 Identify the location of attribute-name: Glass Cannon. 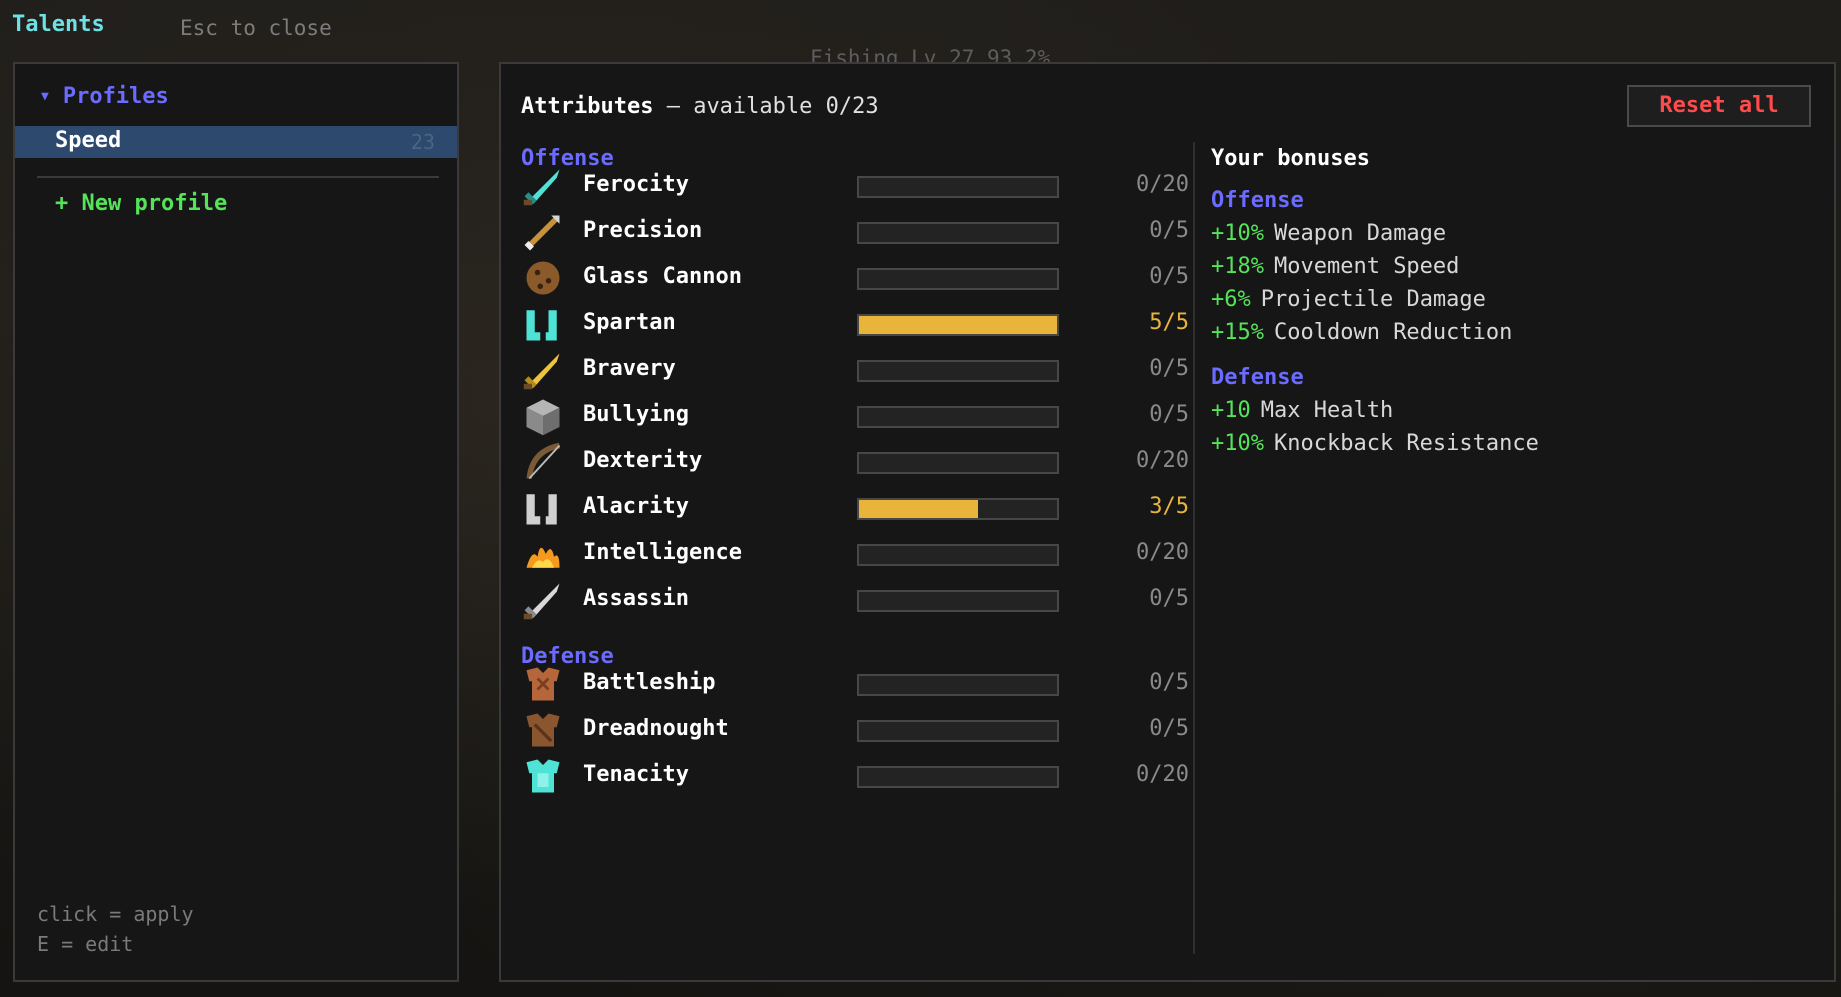
(662, 276).